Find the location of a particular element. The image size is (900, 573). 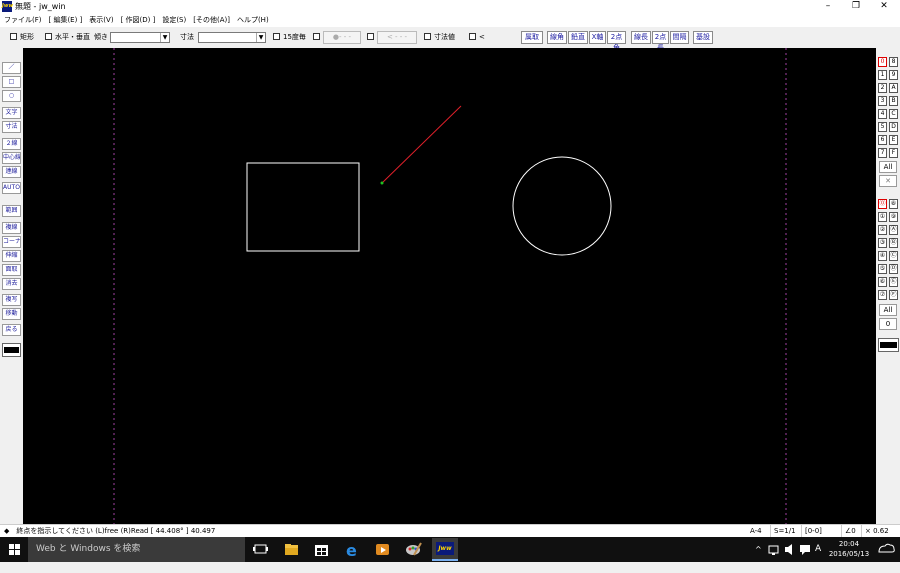

line-tool-button: ／ is located at coordinates (11, 68).